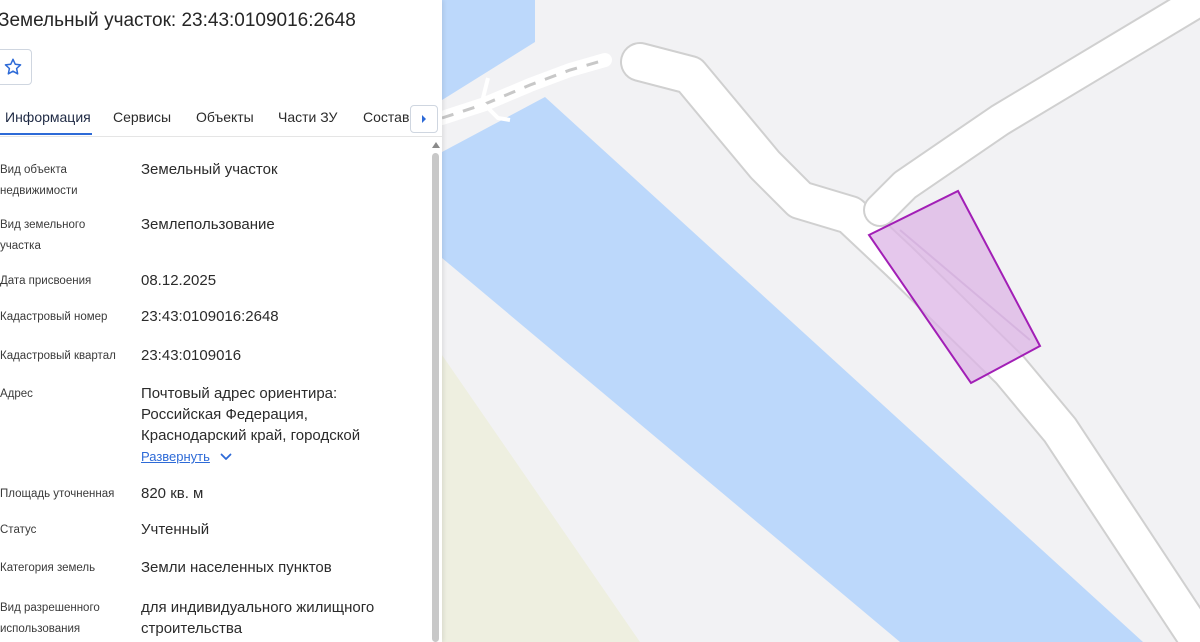 Image resolution: width=1200 pixels, height=642 pixels. What do you see at coordinates (226, 456) in the screenshot?
I see `chevron-down-icon` at bounding box center [226, 456].